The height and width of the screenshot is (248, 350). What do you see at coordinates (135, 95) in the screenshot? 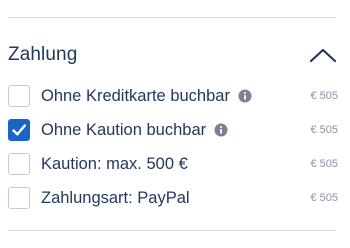
I see `option-label: Ohne Kreditkarte buchbar` at bounding box center [135, 95].